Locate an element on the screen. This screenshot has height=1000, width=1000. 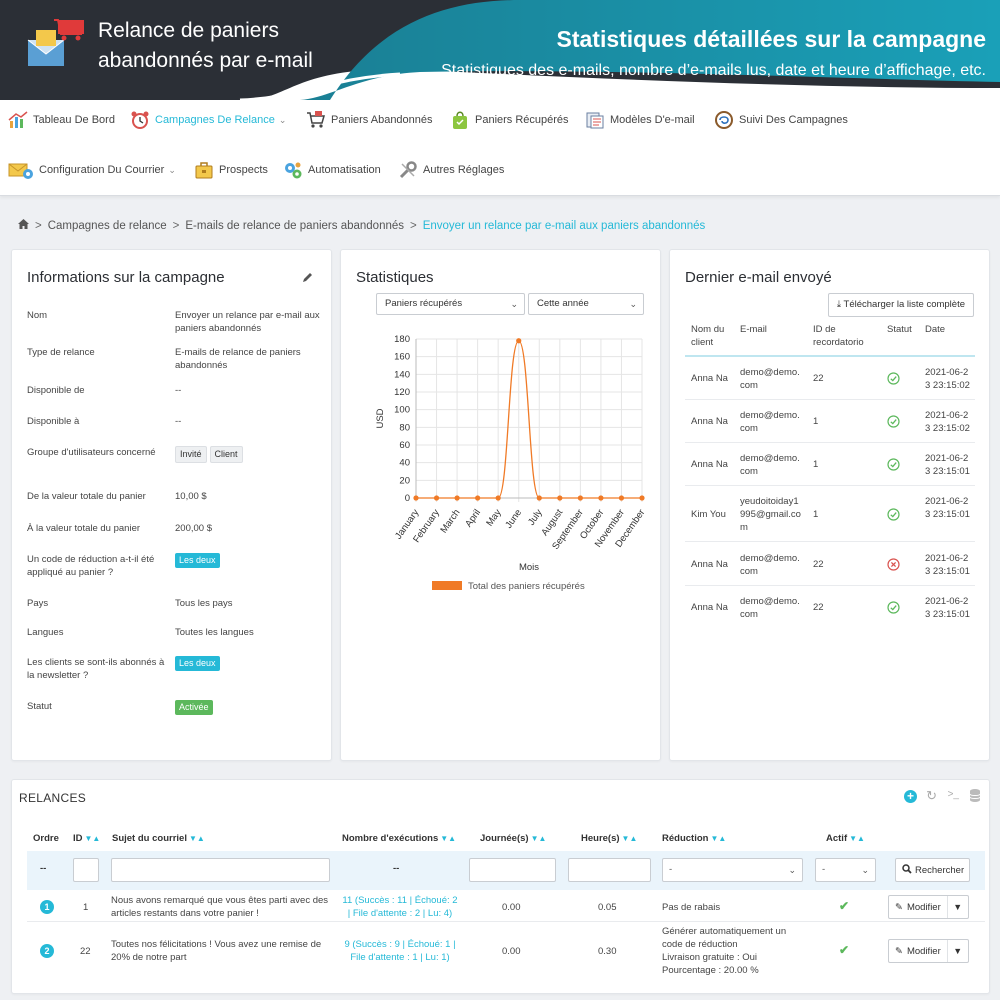
download-full-list-button: ⤓ Télécharger la liste complète is located at coordinates (900, 305).